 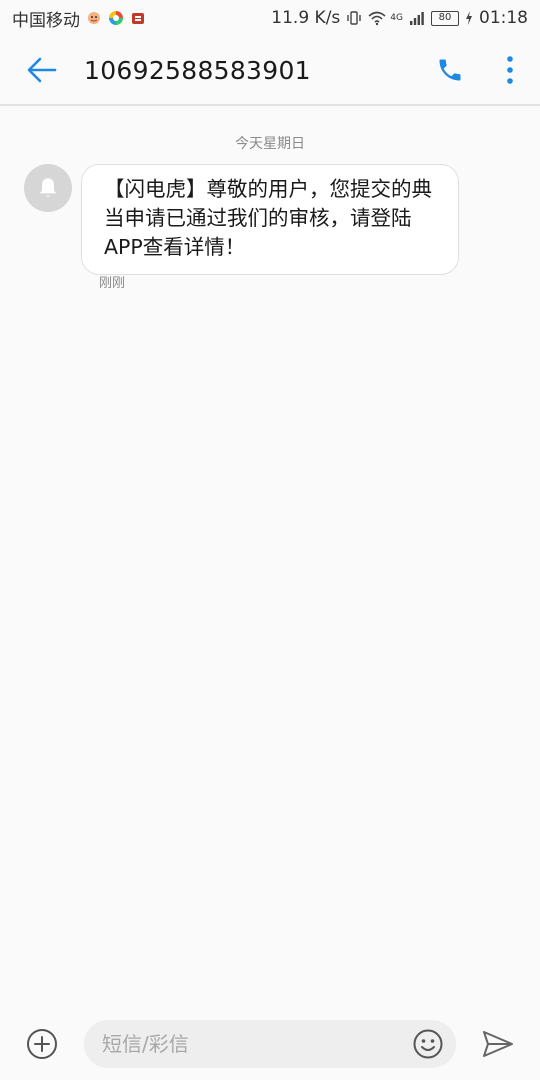 I want to click on arrow-left-icon, so click(x=42, y=70).